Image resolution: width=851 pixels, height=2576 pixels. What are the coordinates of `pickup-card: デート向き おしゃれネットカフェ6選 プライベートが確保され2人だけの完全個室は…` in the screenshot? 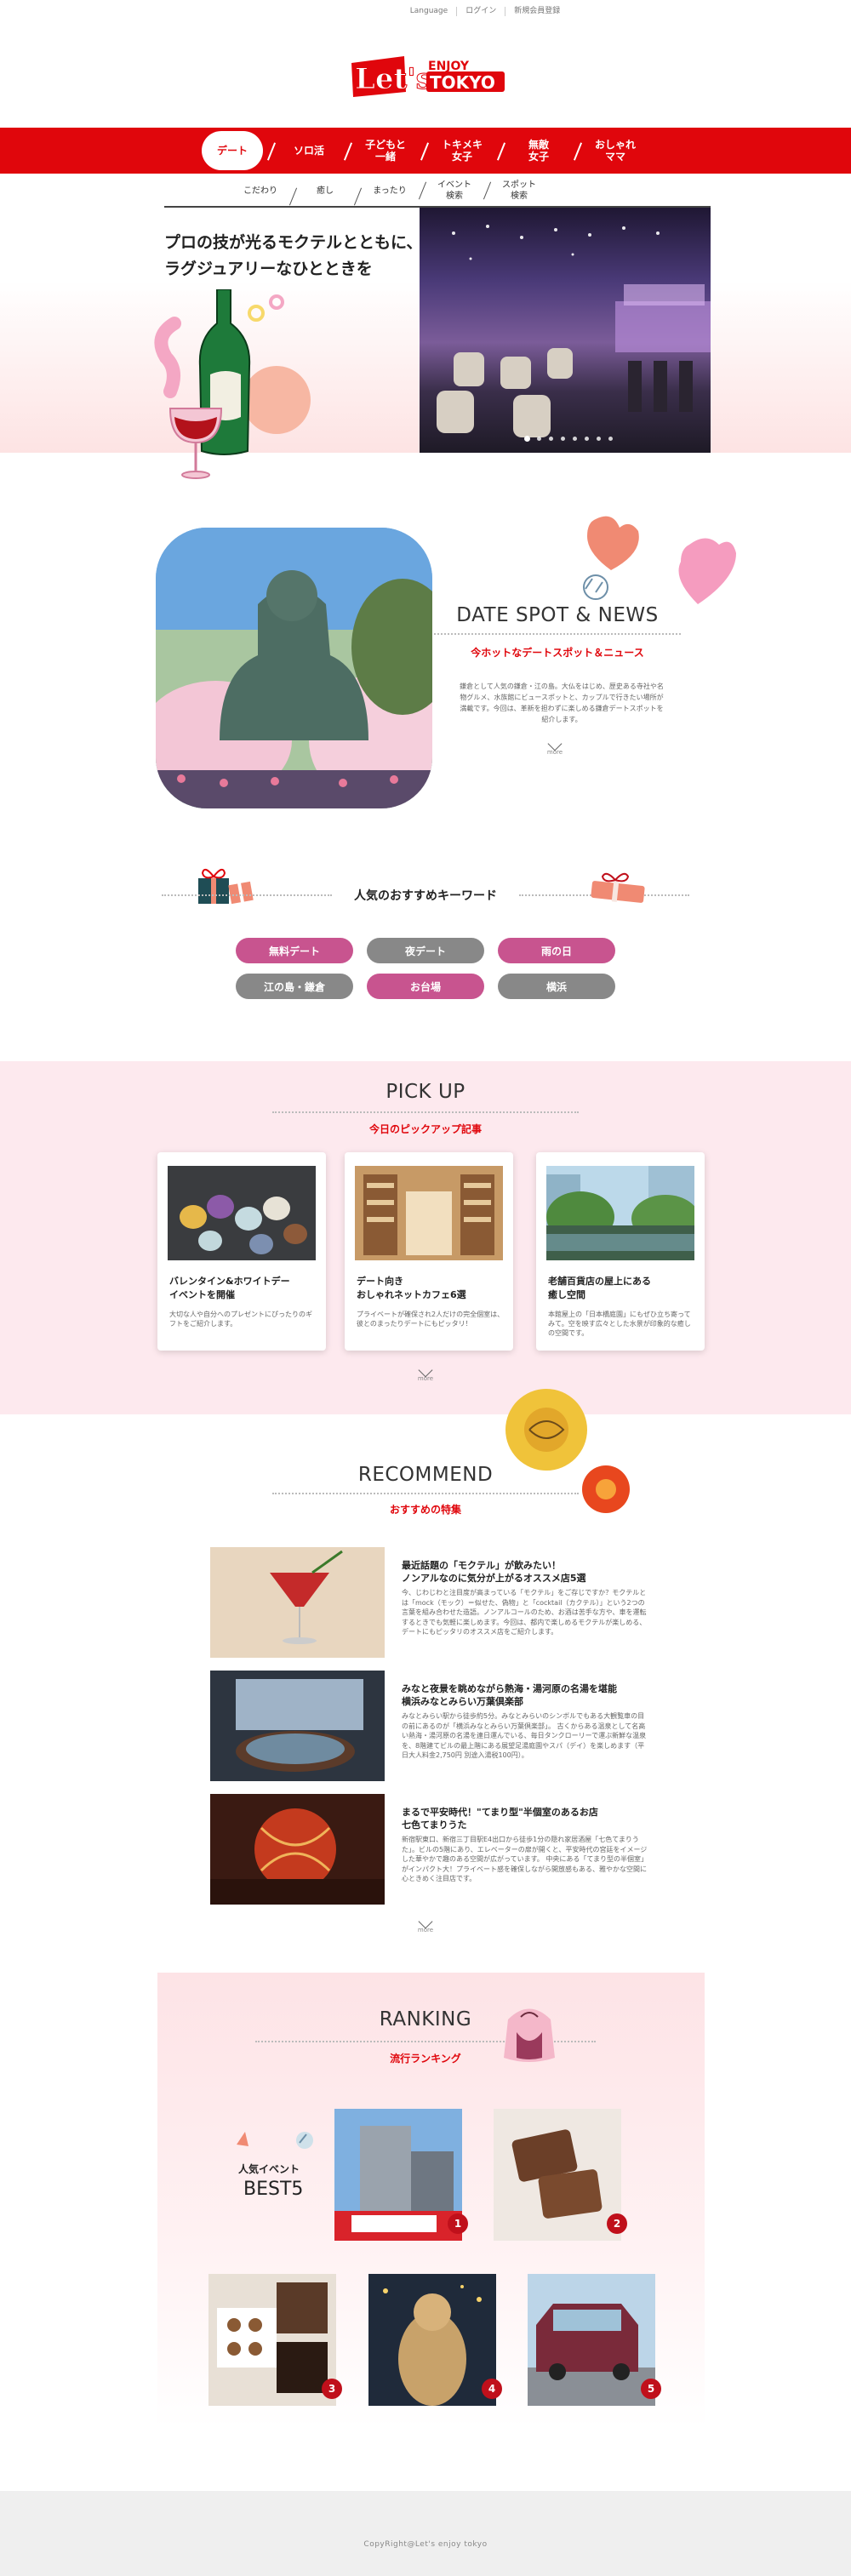 It's located at (429, 1251).